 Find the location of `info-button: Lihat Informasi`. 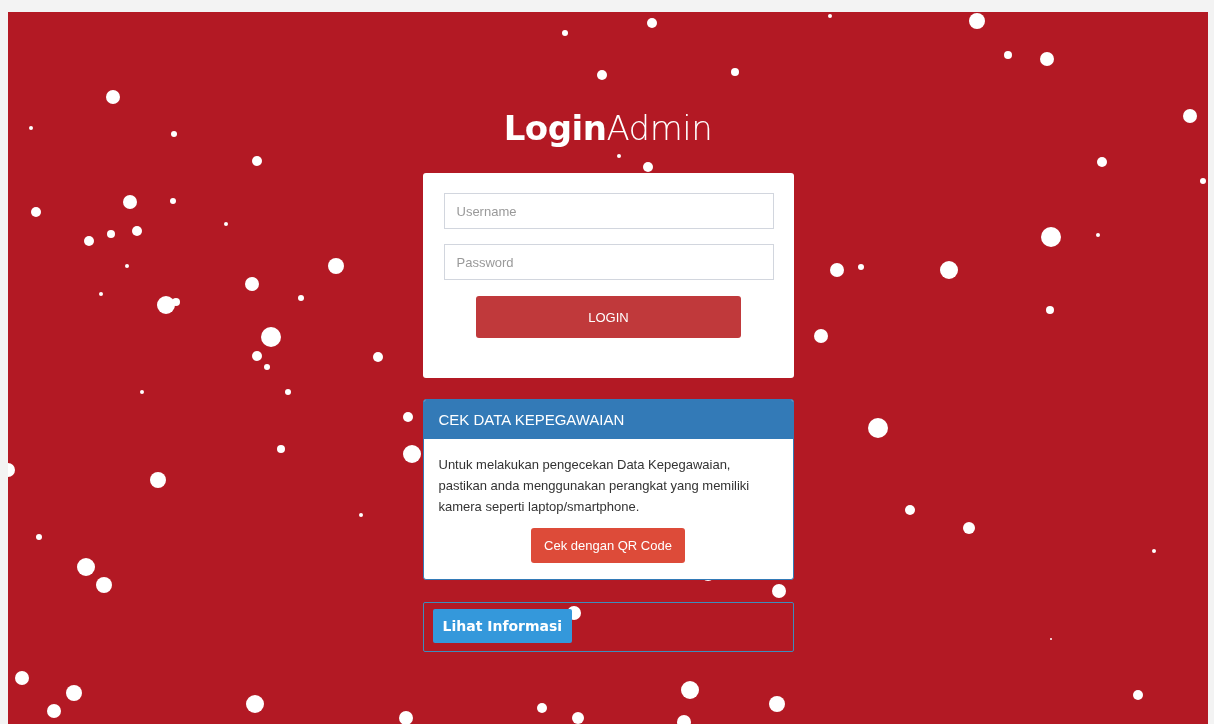

info-button: Lihat Informasi is located at coordinates (502, 626).